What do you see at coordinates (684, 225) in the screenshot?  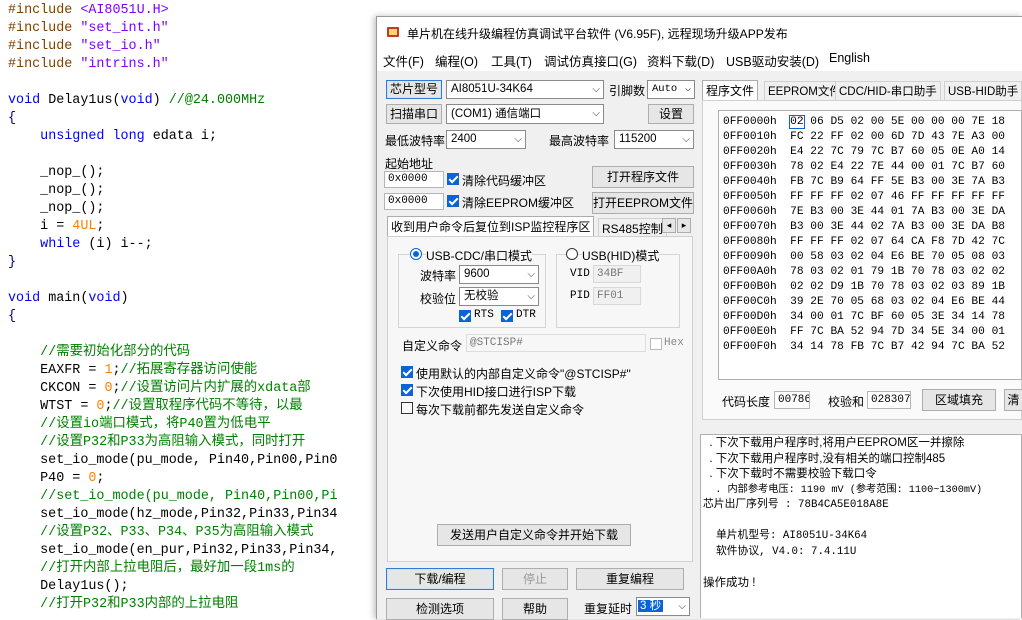 I see `tab-scroll-right-button: ▸` at bounding box center [684, 225].